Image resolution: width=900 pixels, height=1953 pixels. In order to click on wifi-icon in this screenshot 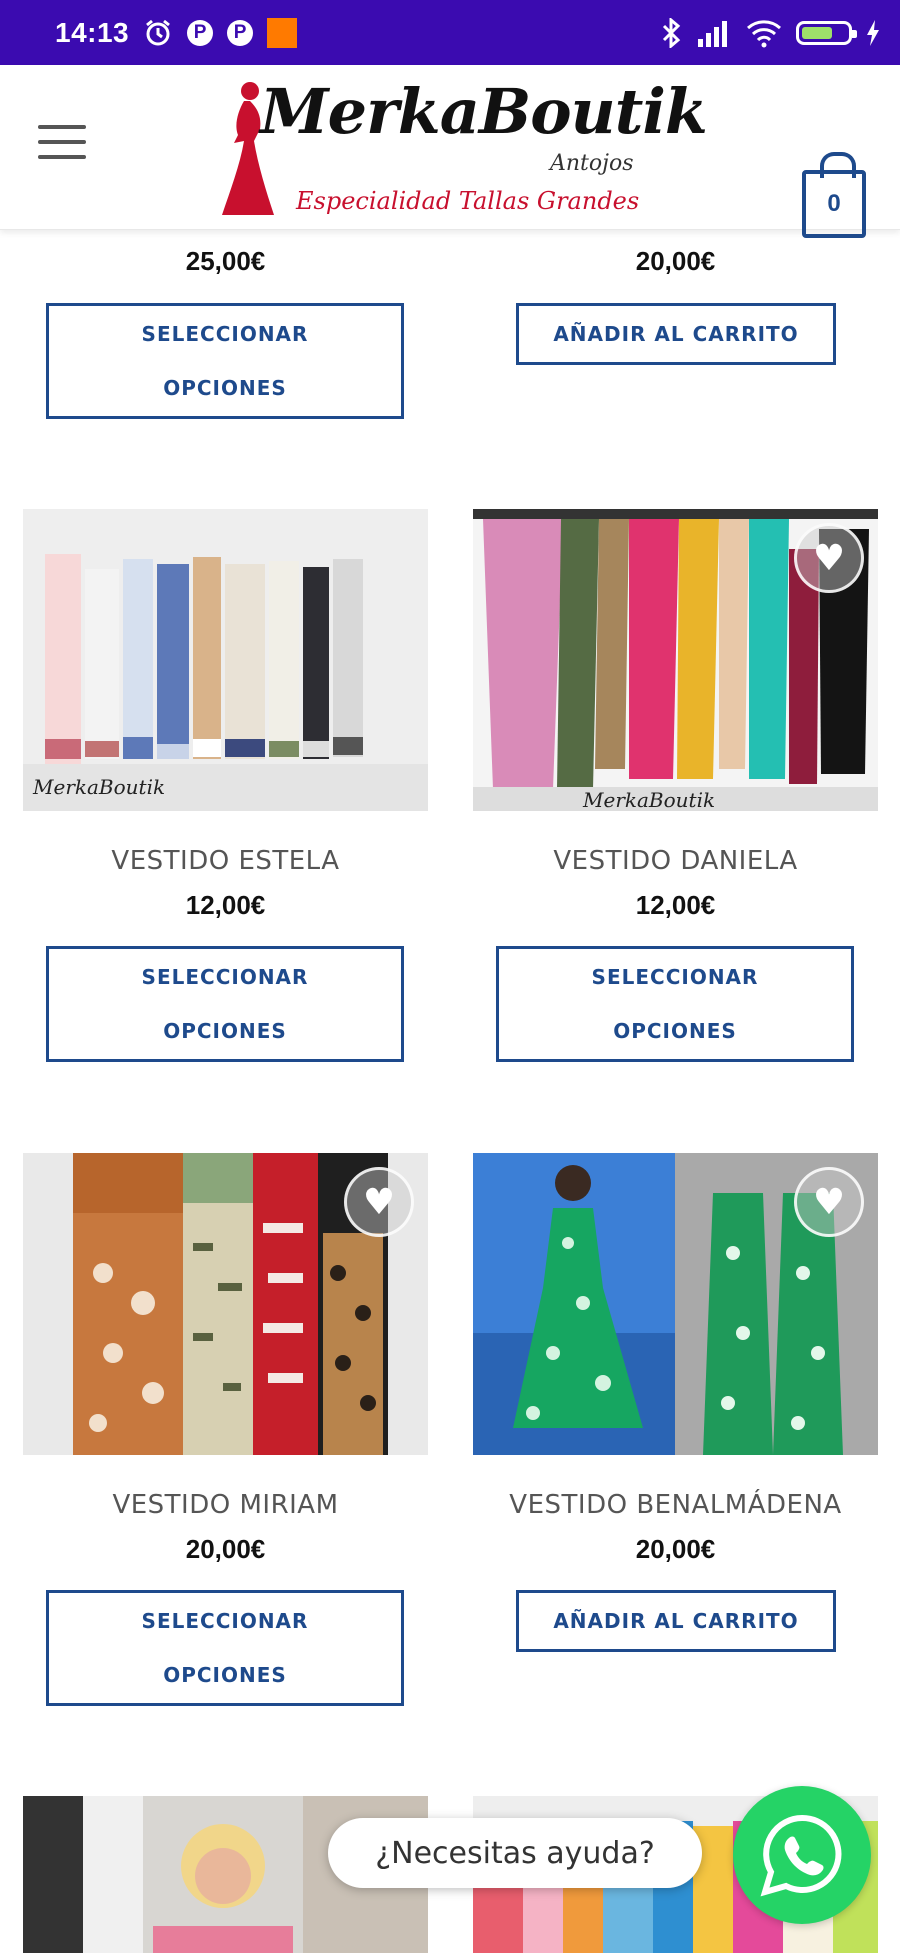, I will do `click(764, 33)`.